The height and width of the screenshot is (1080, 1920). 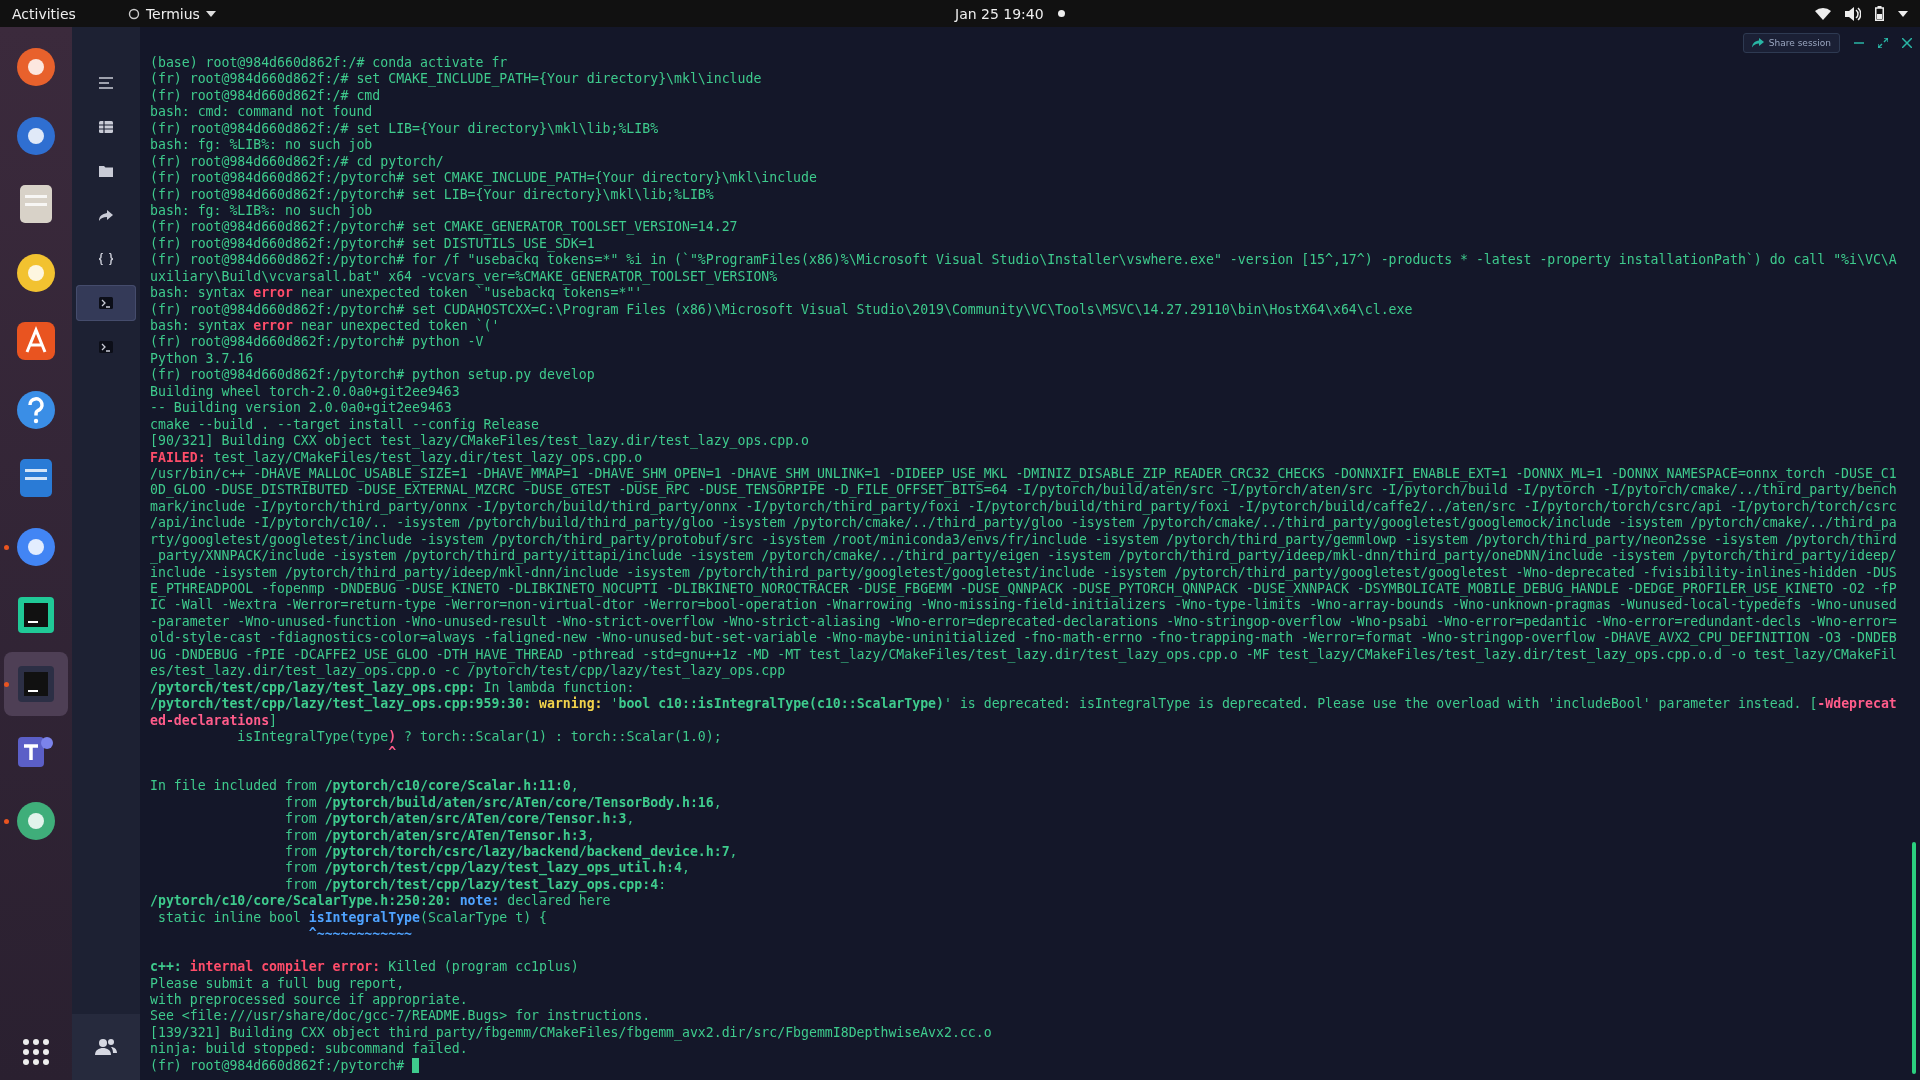 I want to click on terminal-line: /api/include -I/pytorch/c10/.. -isystem /pytorch/build/third_party/gloo -isystem /pytorch/cmake/../third_party/gloo -isystem /pytorch/cmake/../third_party/googletest/googlemock/include -isystem /pytorch/cmake/../third_pa, so click(x=1023, y=523).